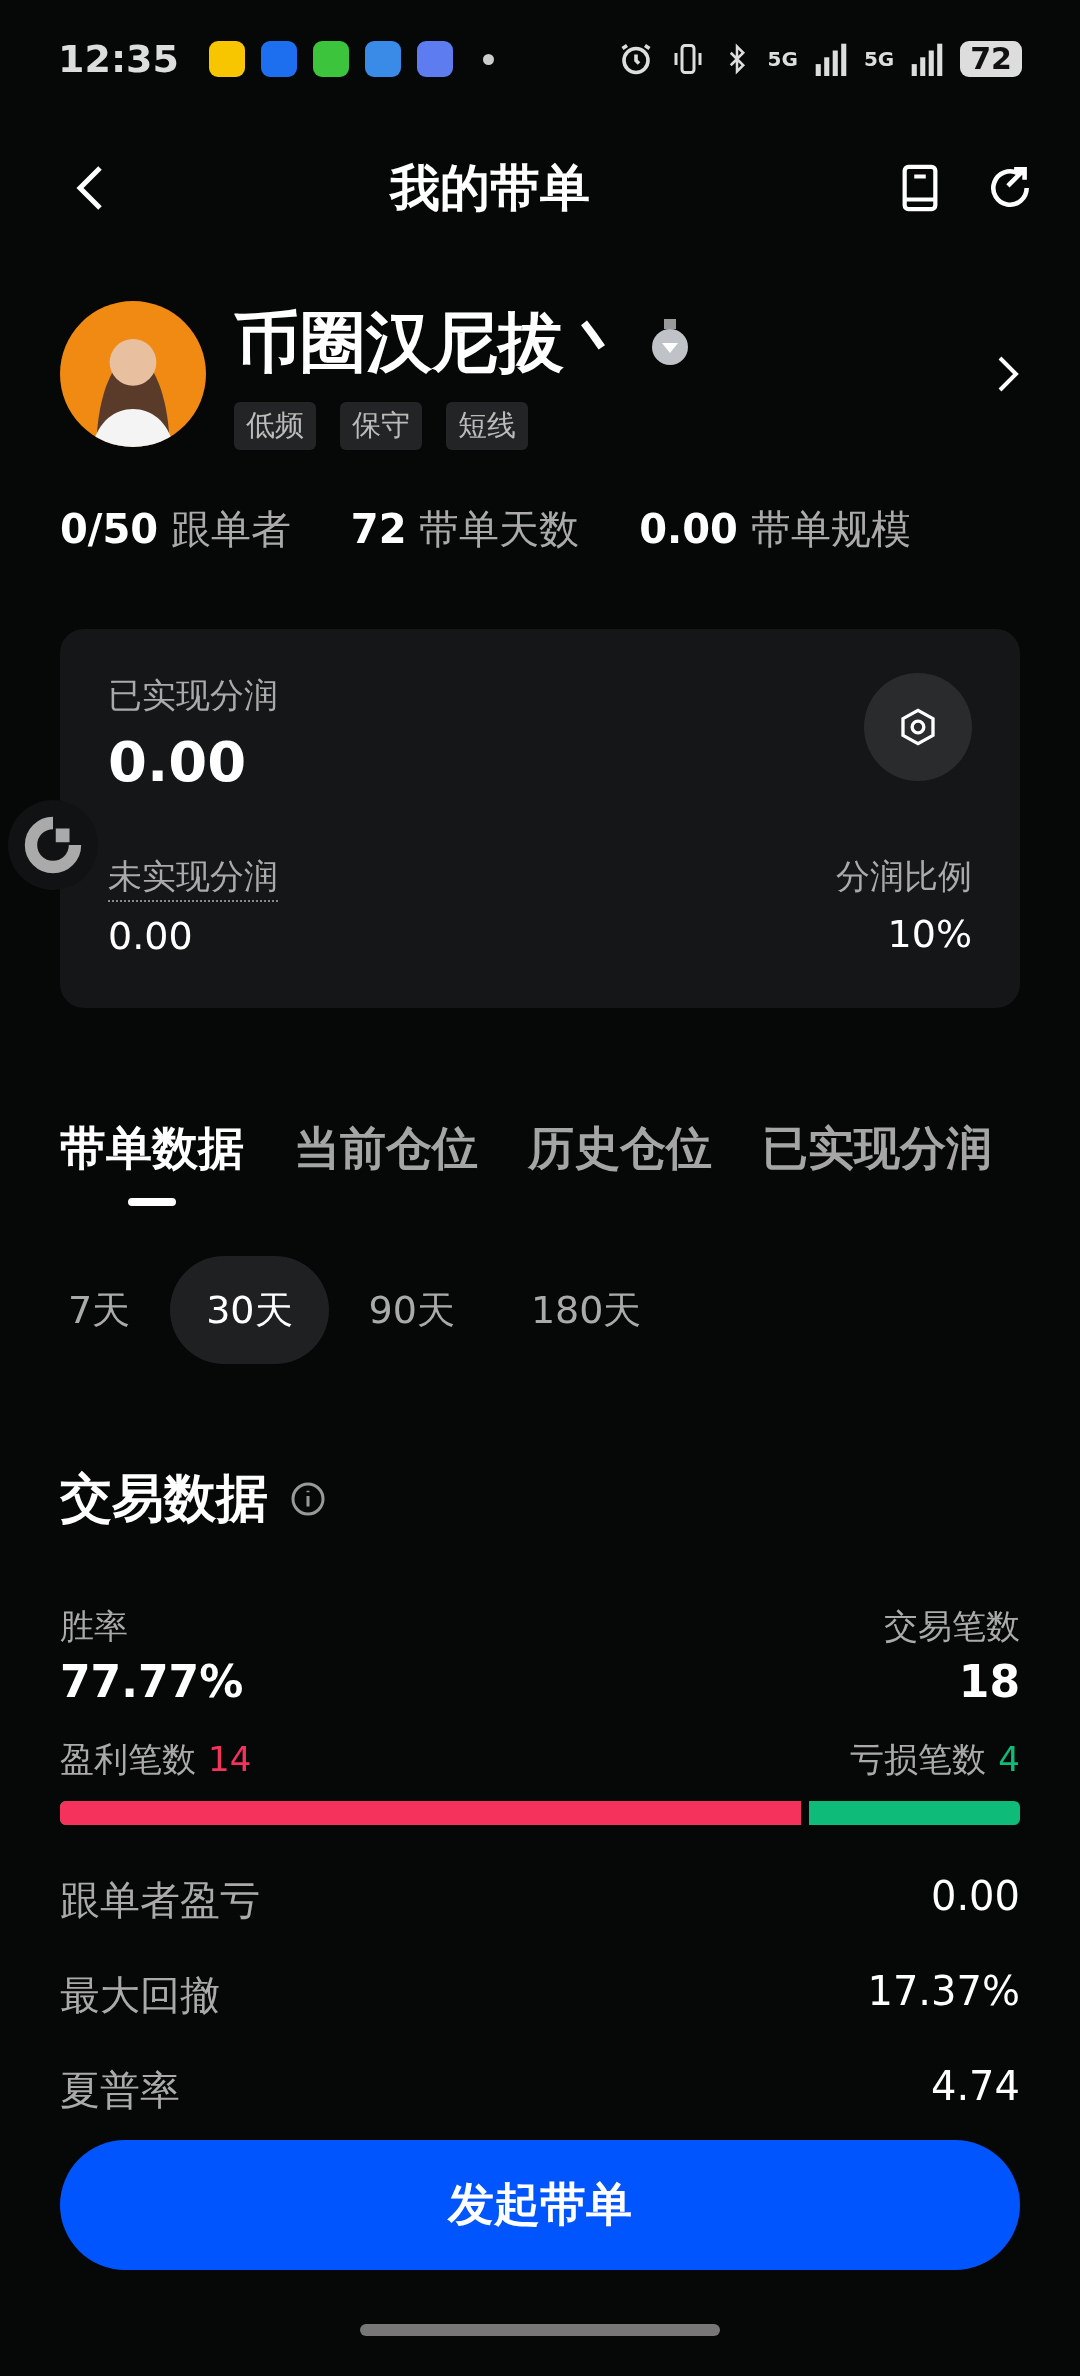 Image resolution: width=1080 pixels, height=2376 pixels. Describe the element at coordinates (465, 529) in the screenshot. I see `profile-stat: 72 带单天数` at that location.